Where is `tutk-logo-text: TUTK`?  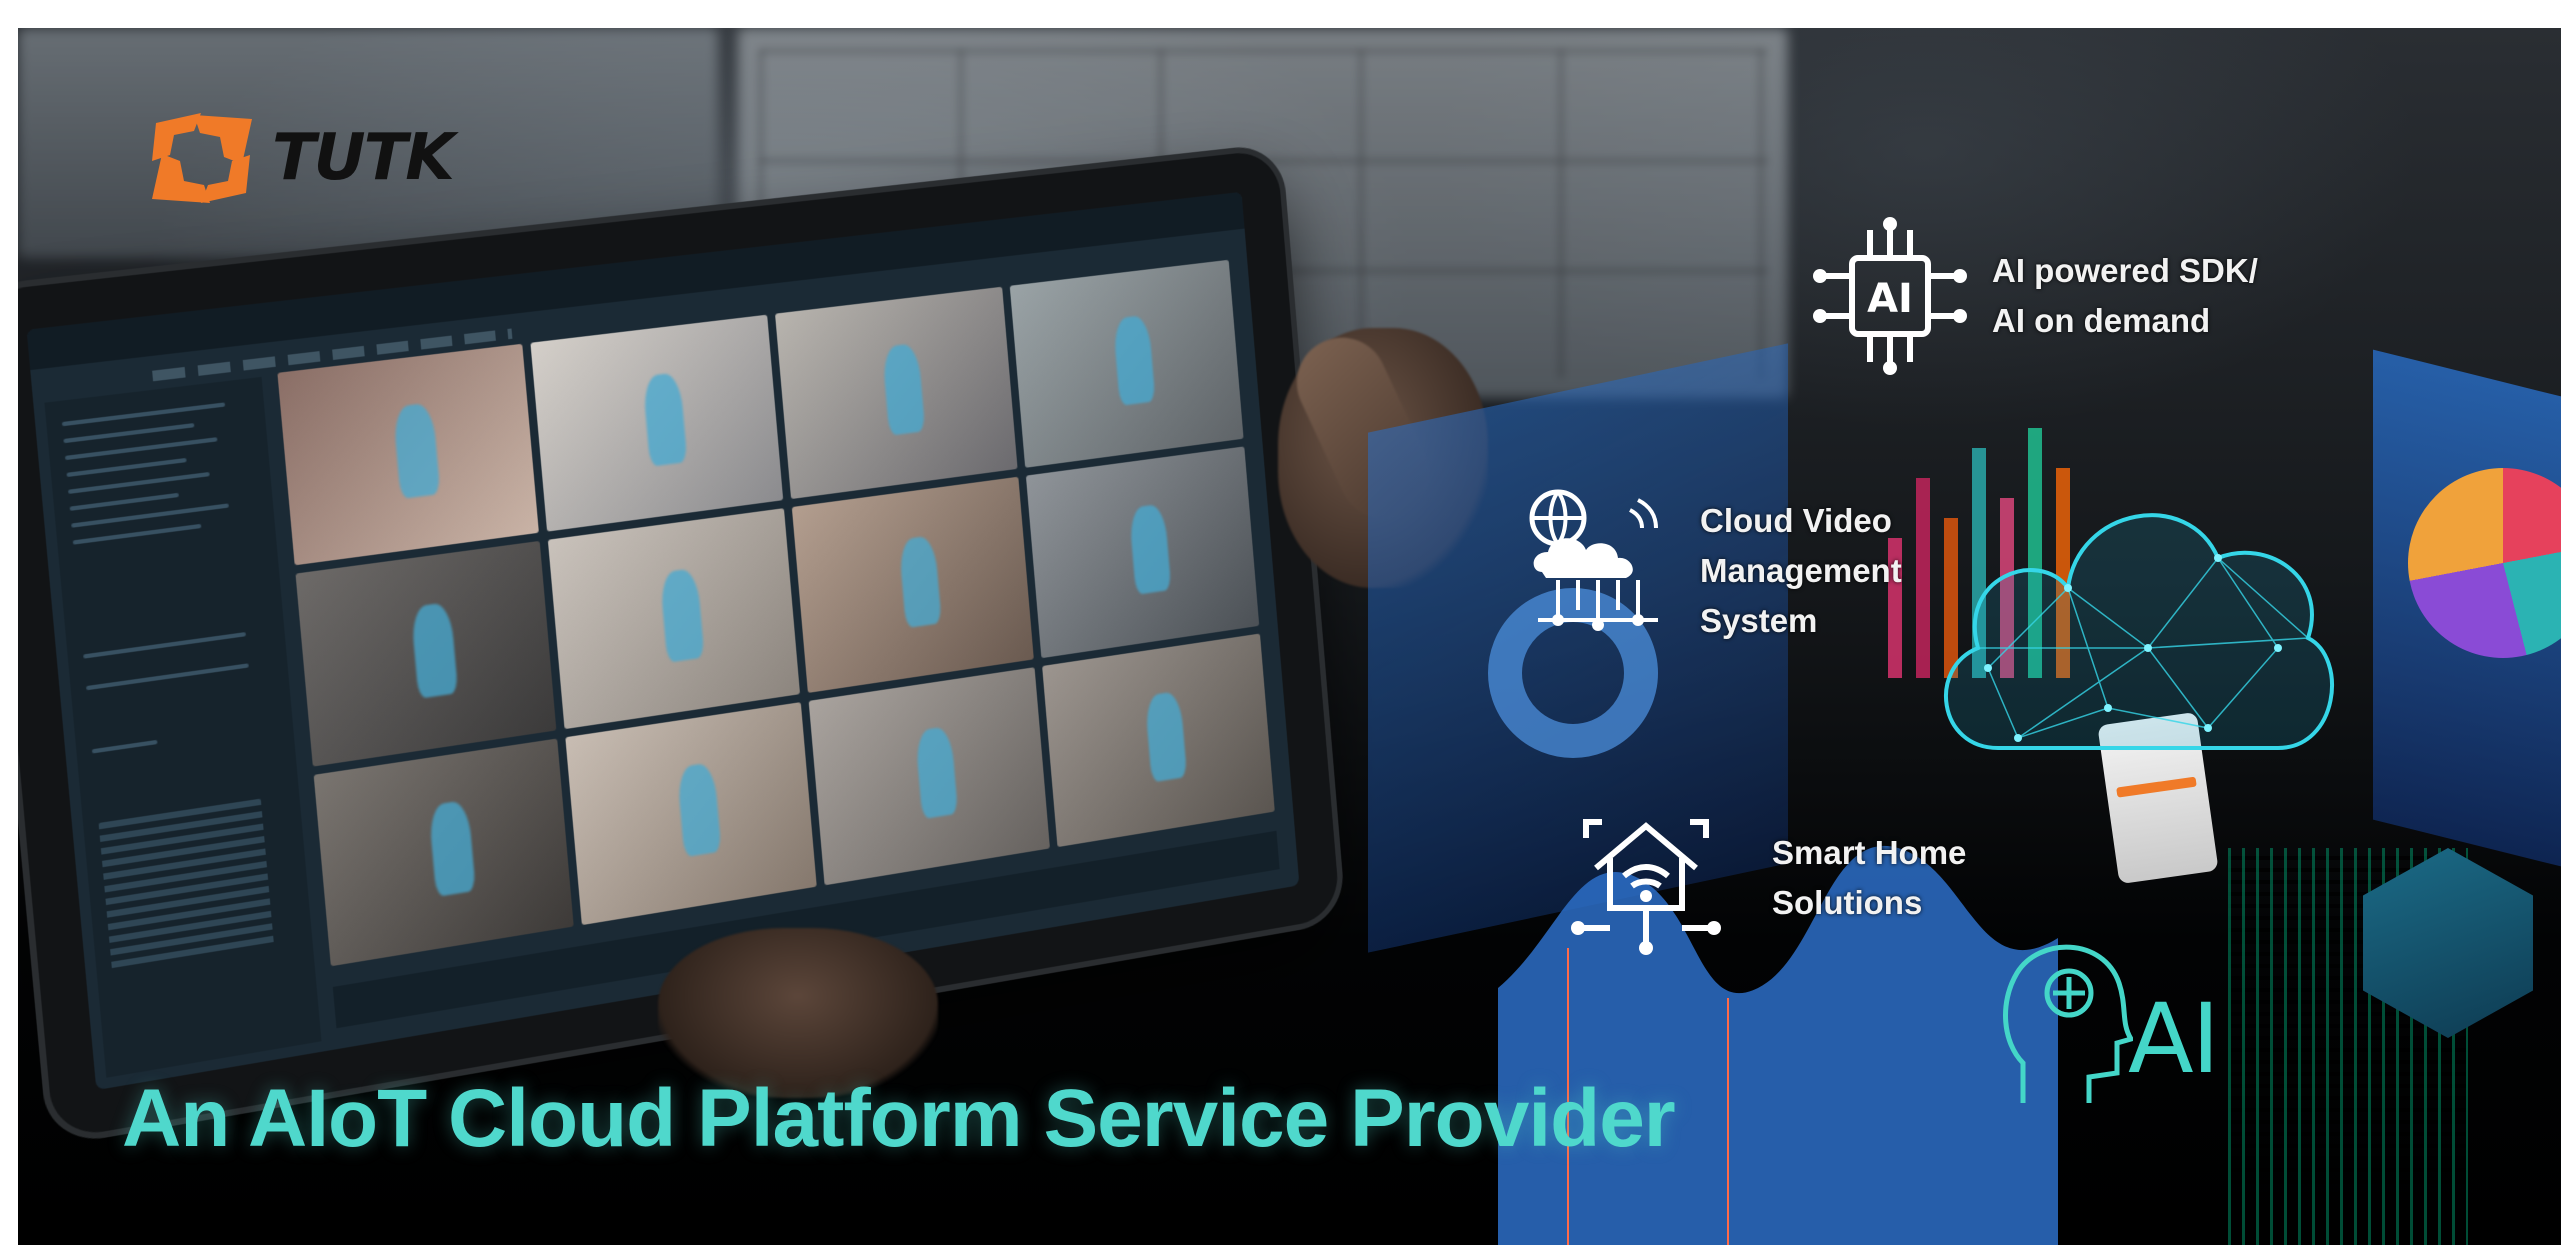 tutk-logo-text: TUTK is located at coordinates (363, 158).